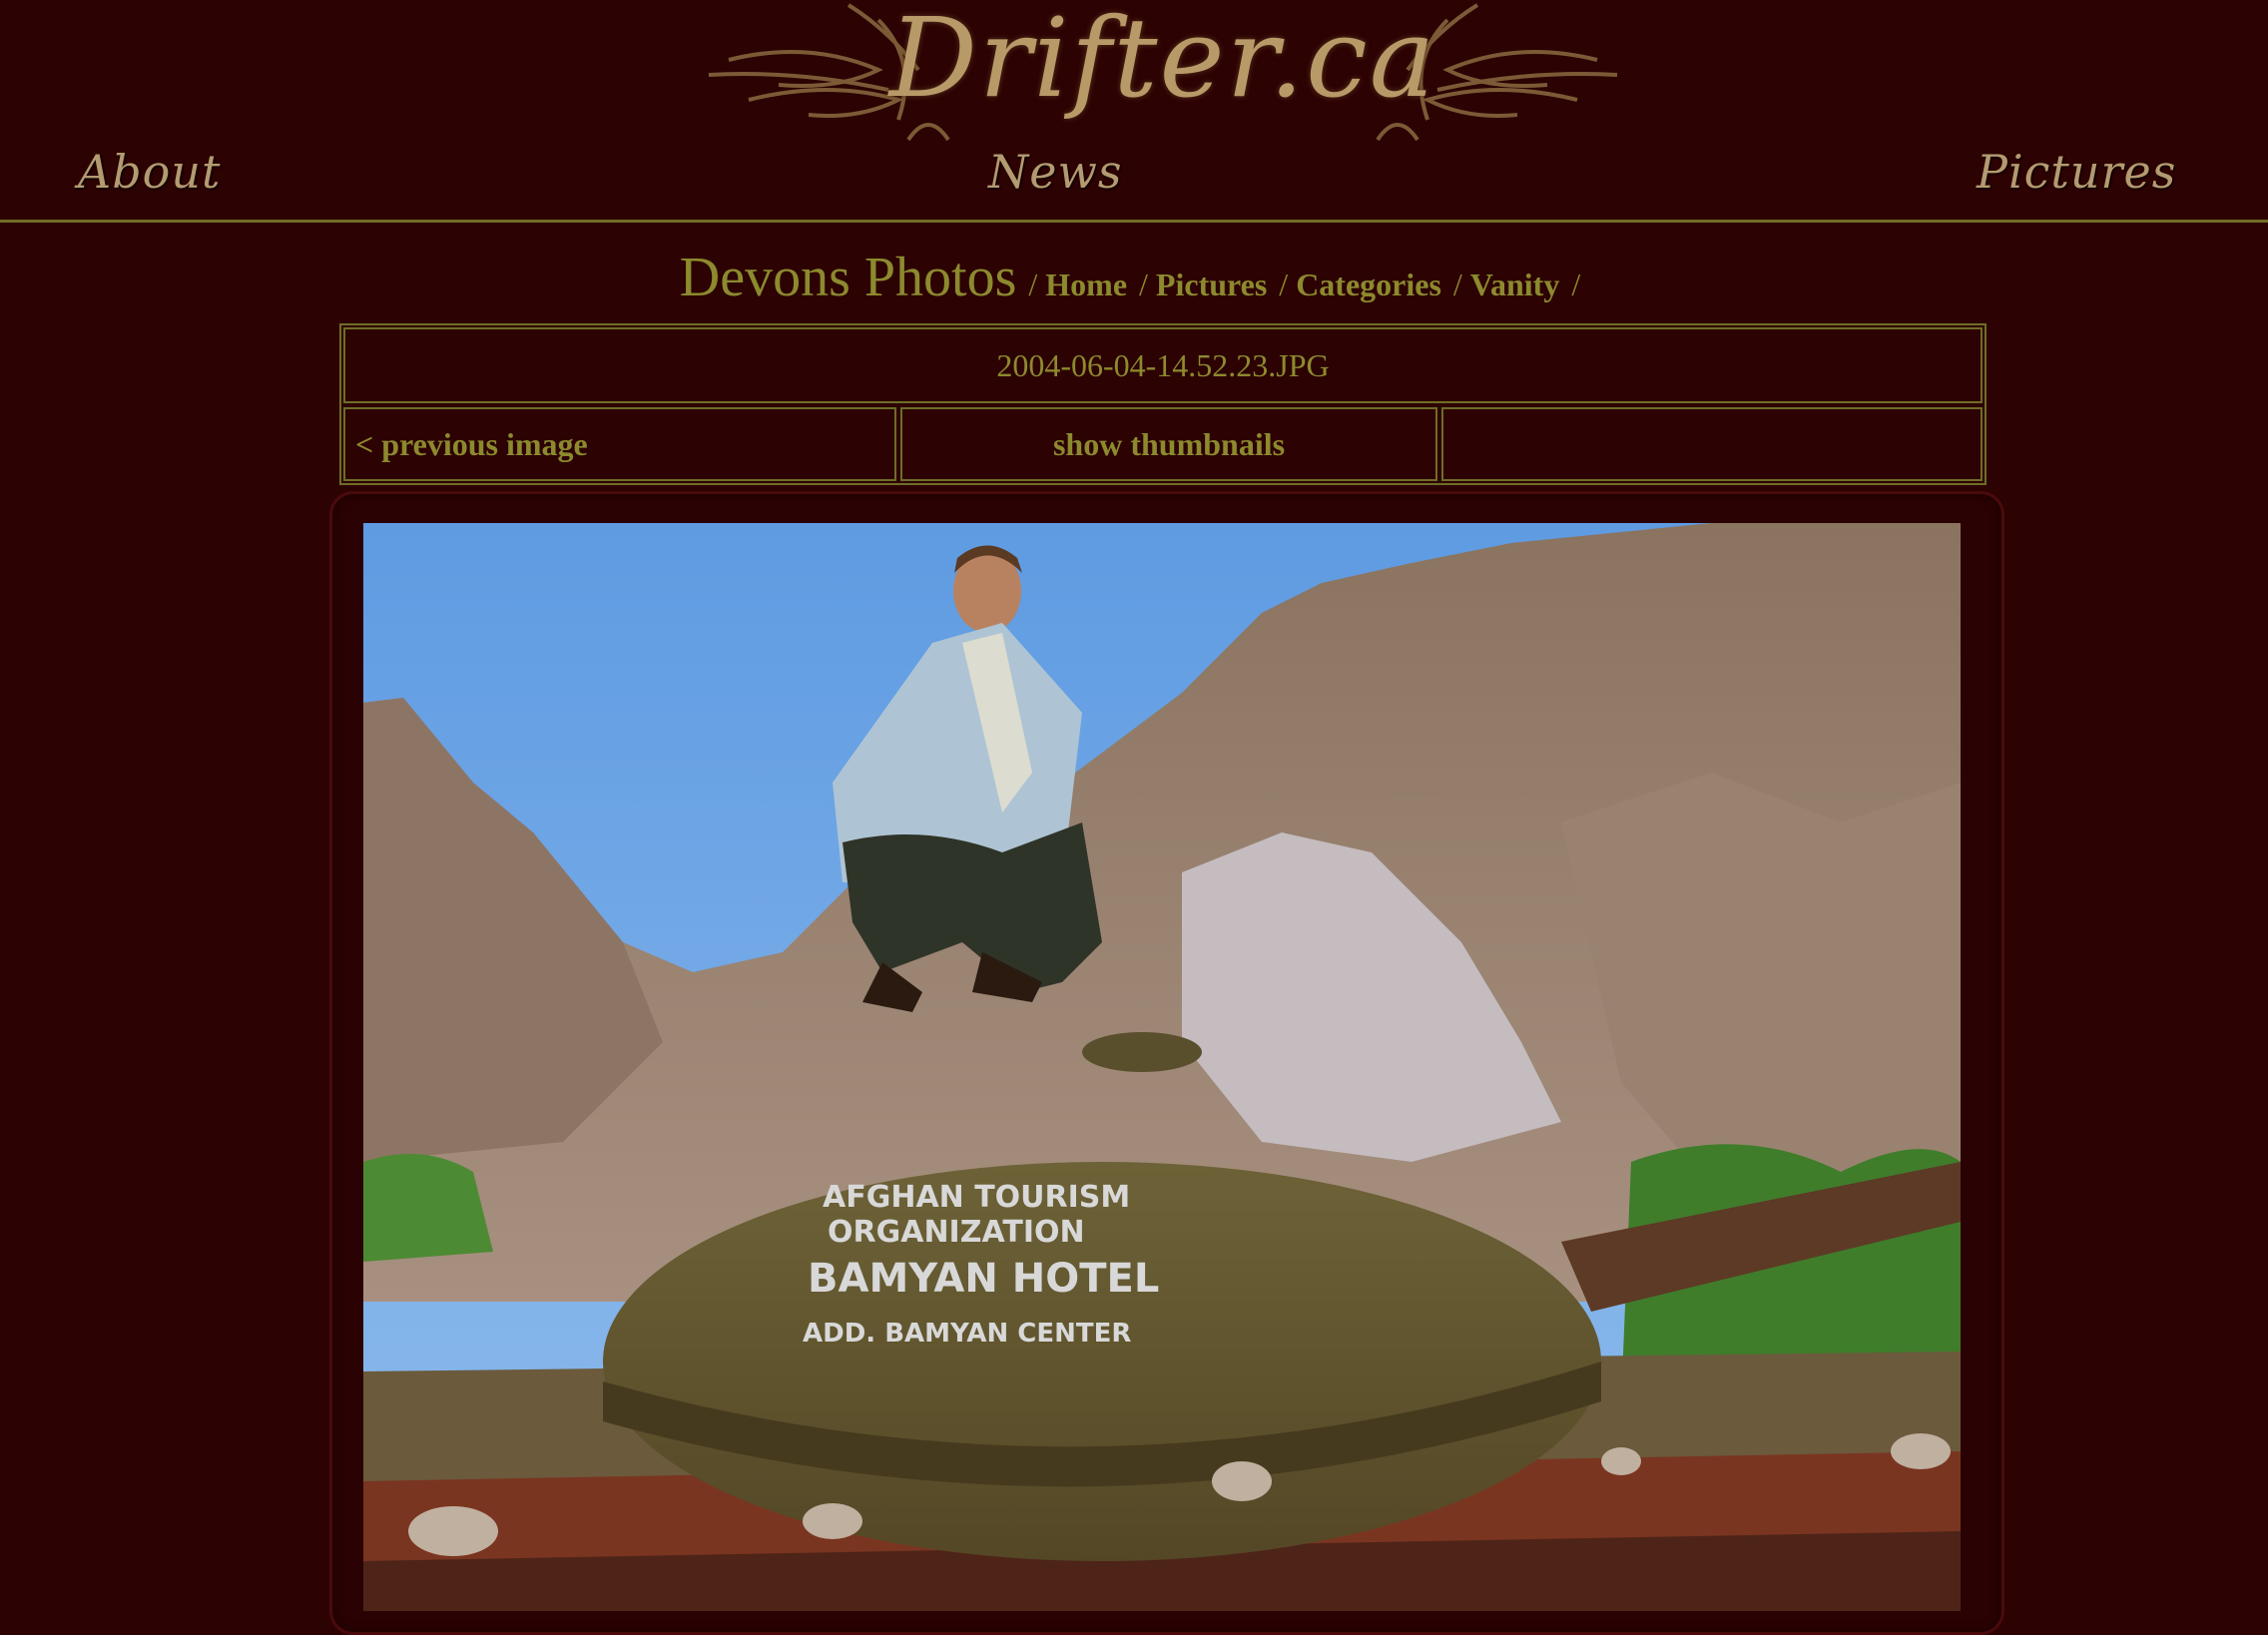 The image size is (2268, 1635). Describe the element at coordinates (848, 277) in the screenshot. I see `gallery-title: Devons Photos` at that location.